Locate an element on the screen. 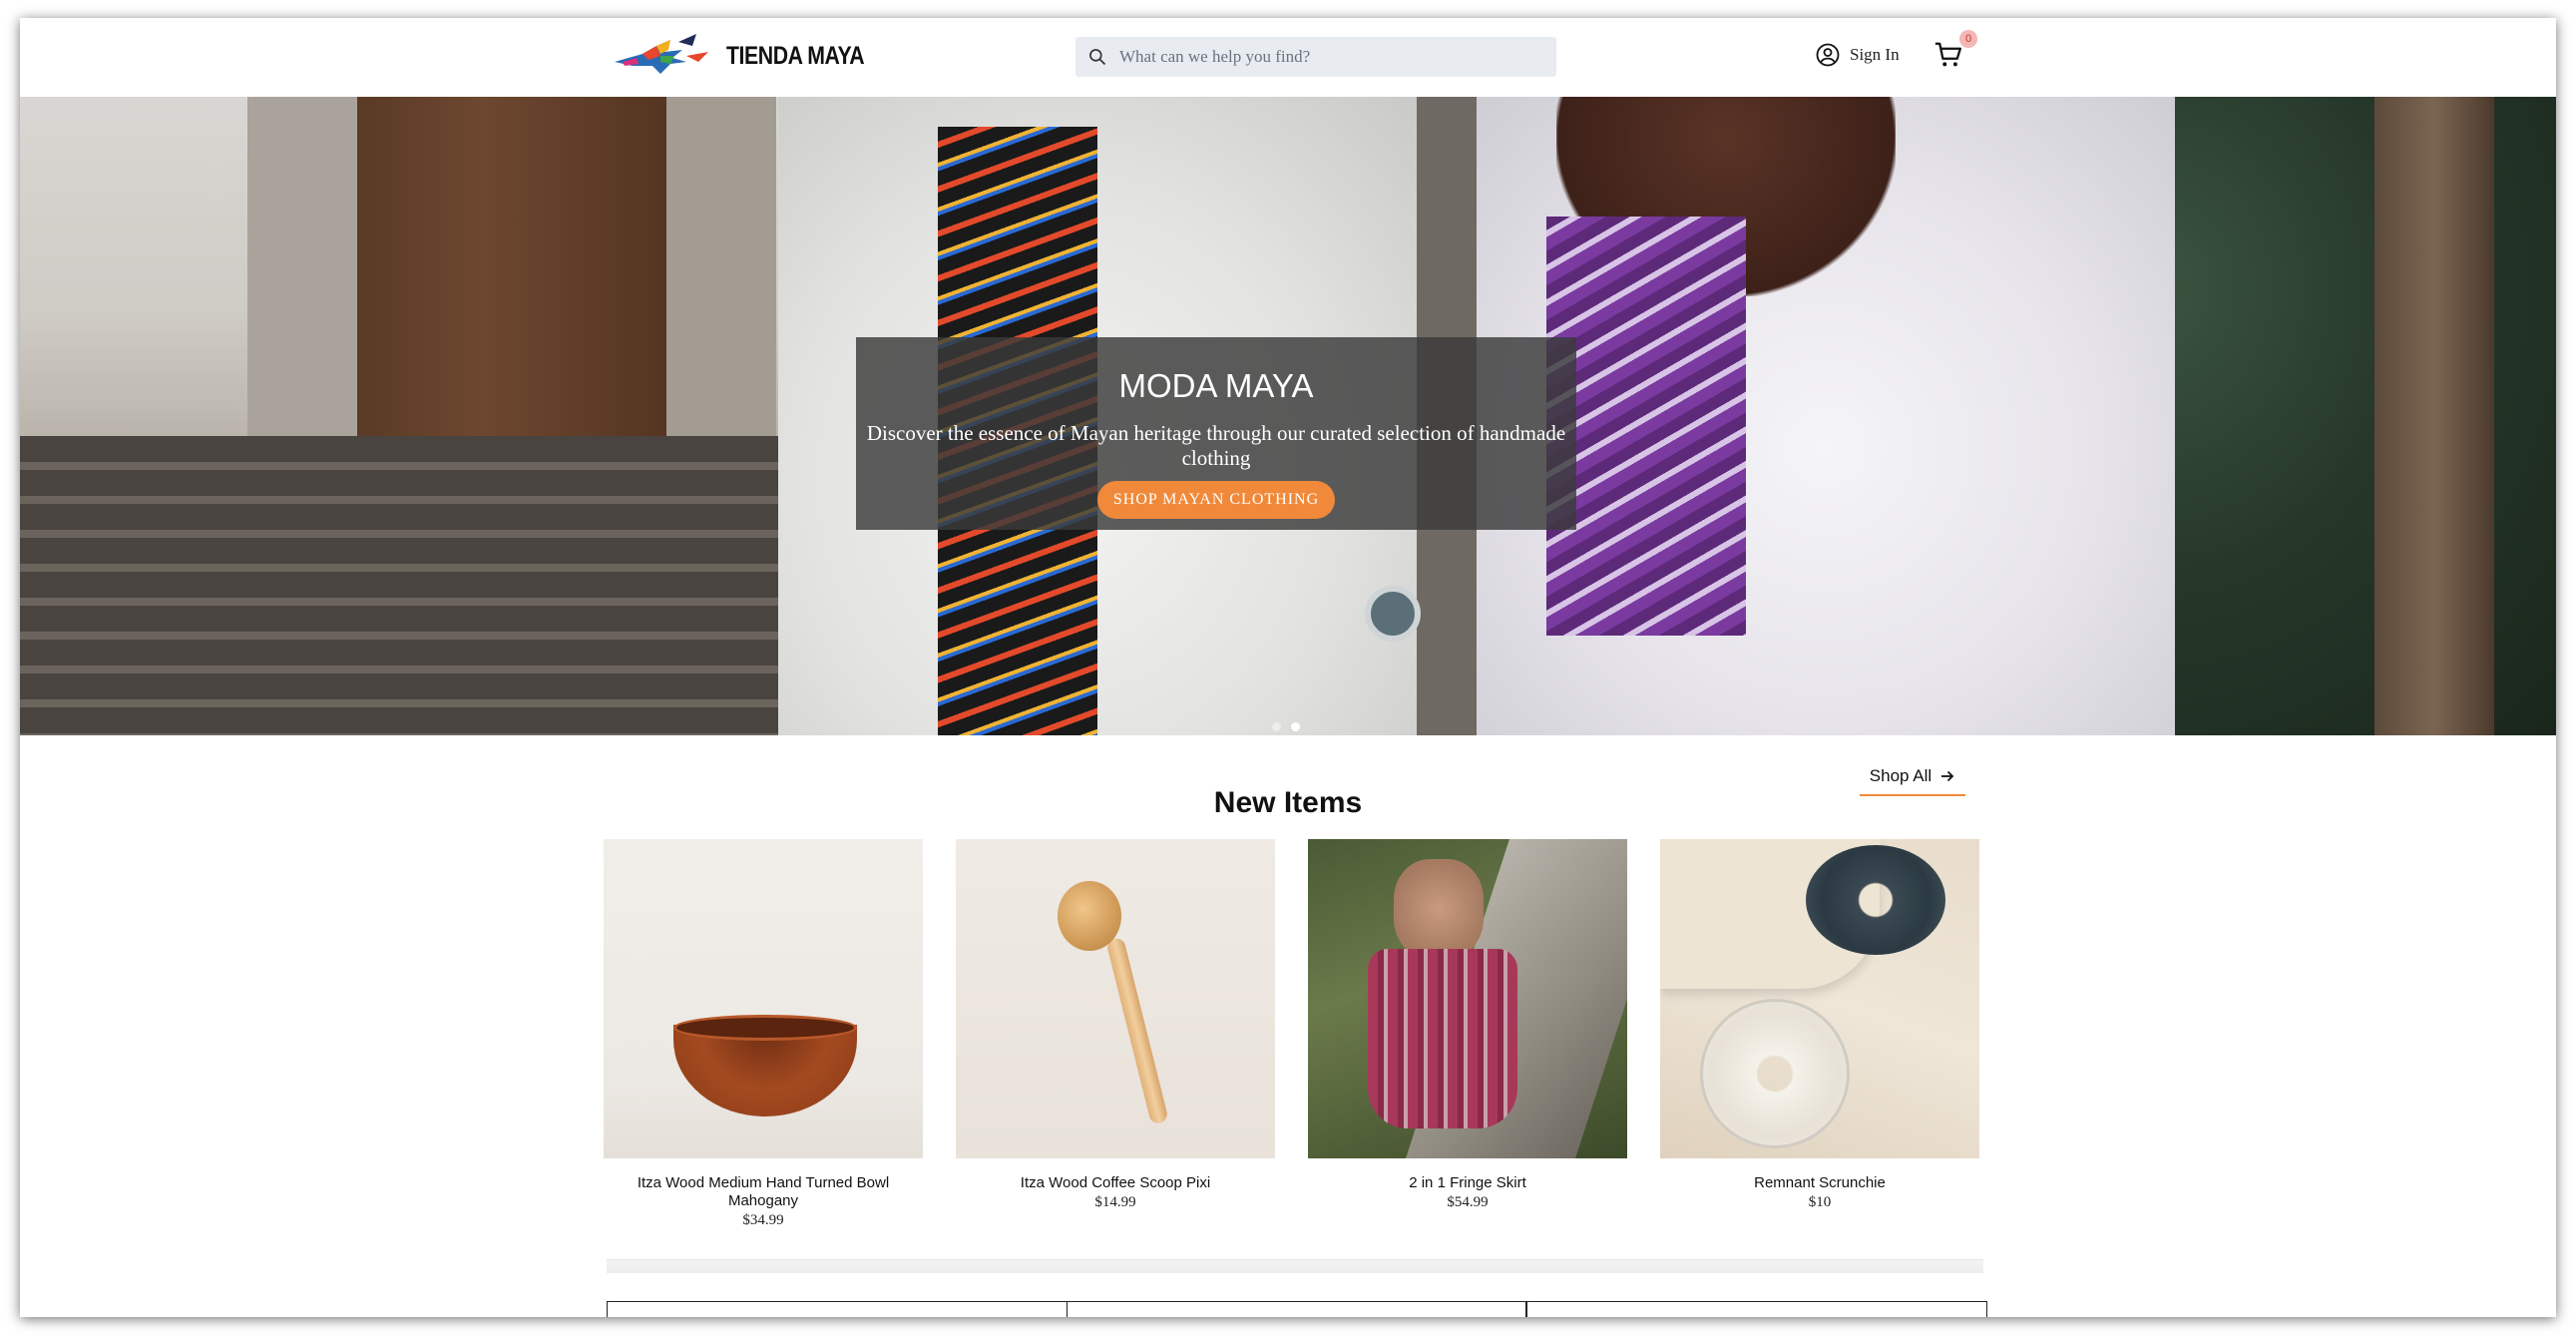 This screenshot has height=1336, width=2576. product-card: Itza Wood Coffee Scoop Pixi $14.99 is located at coordinates (1115, 1025).